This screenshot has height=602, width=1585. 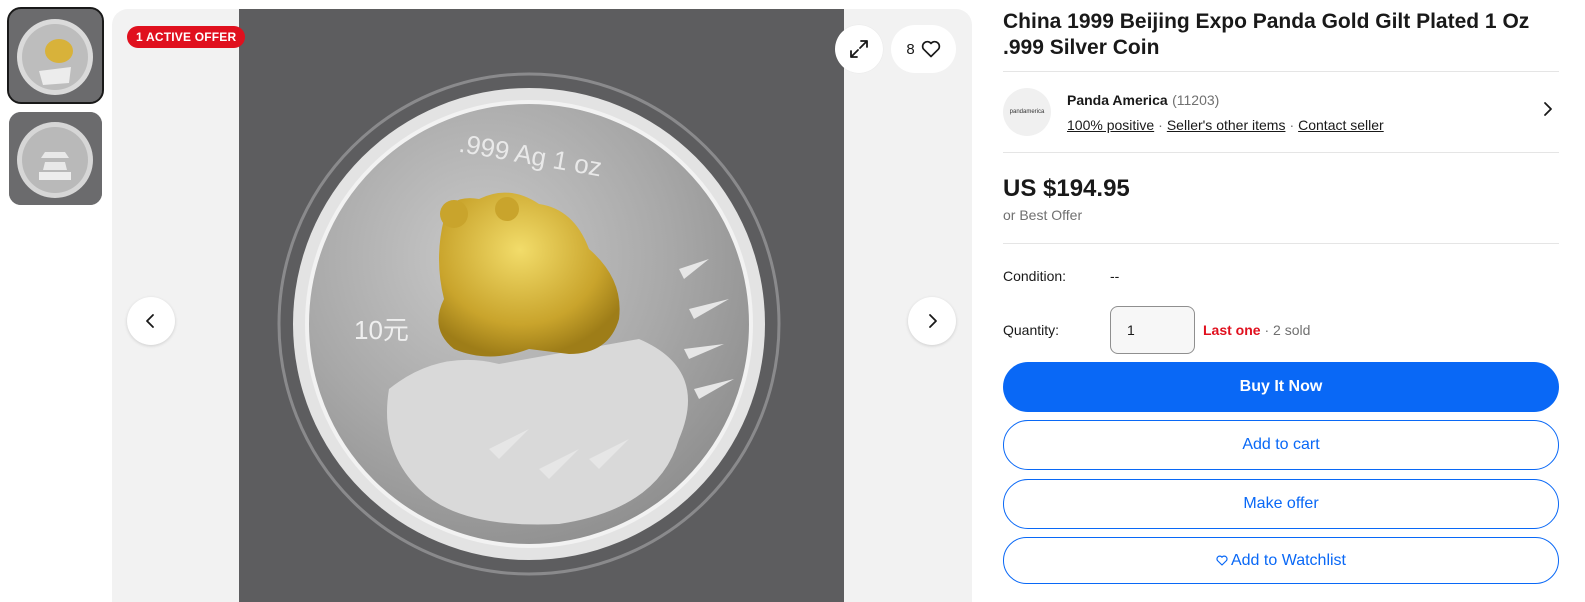 I want to click on seller-logo: pandamerica, so click(x=1027, y=112).